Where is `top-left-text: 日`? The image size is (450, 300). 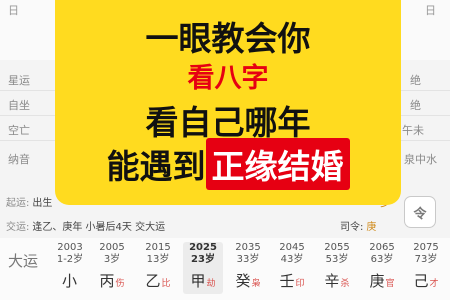 top-left-text: 日 is located at coordinates (13, 10).